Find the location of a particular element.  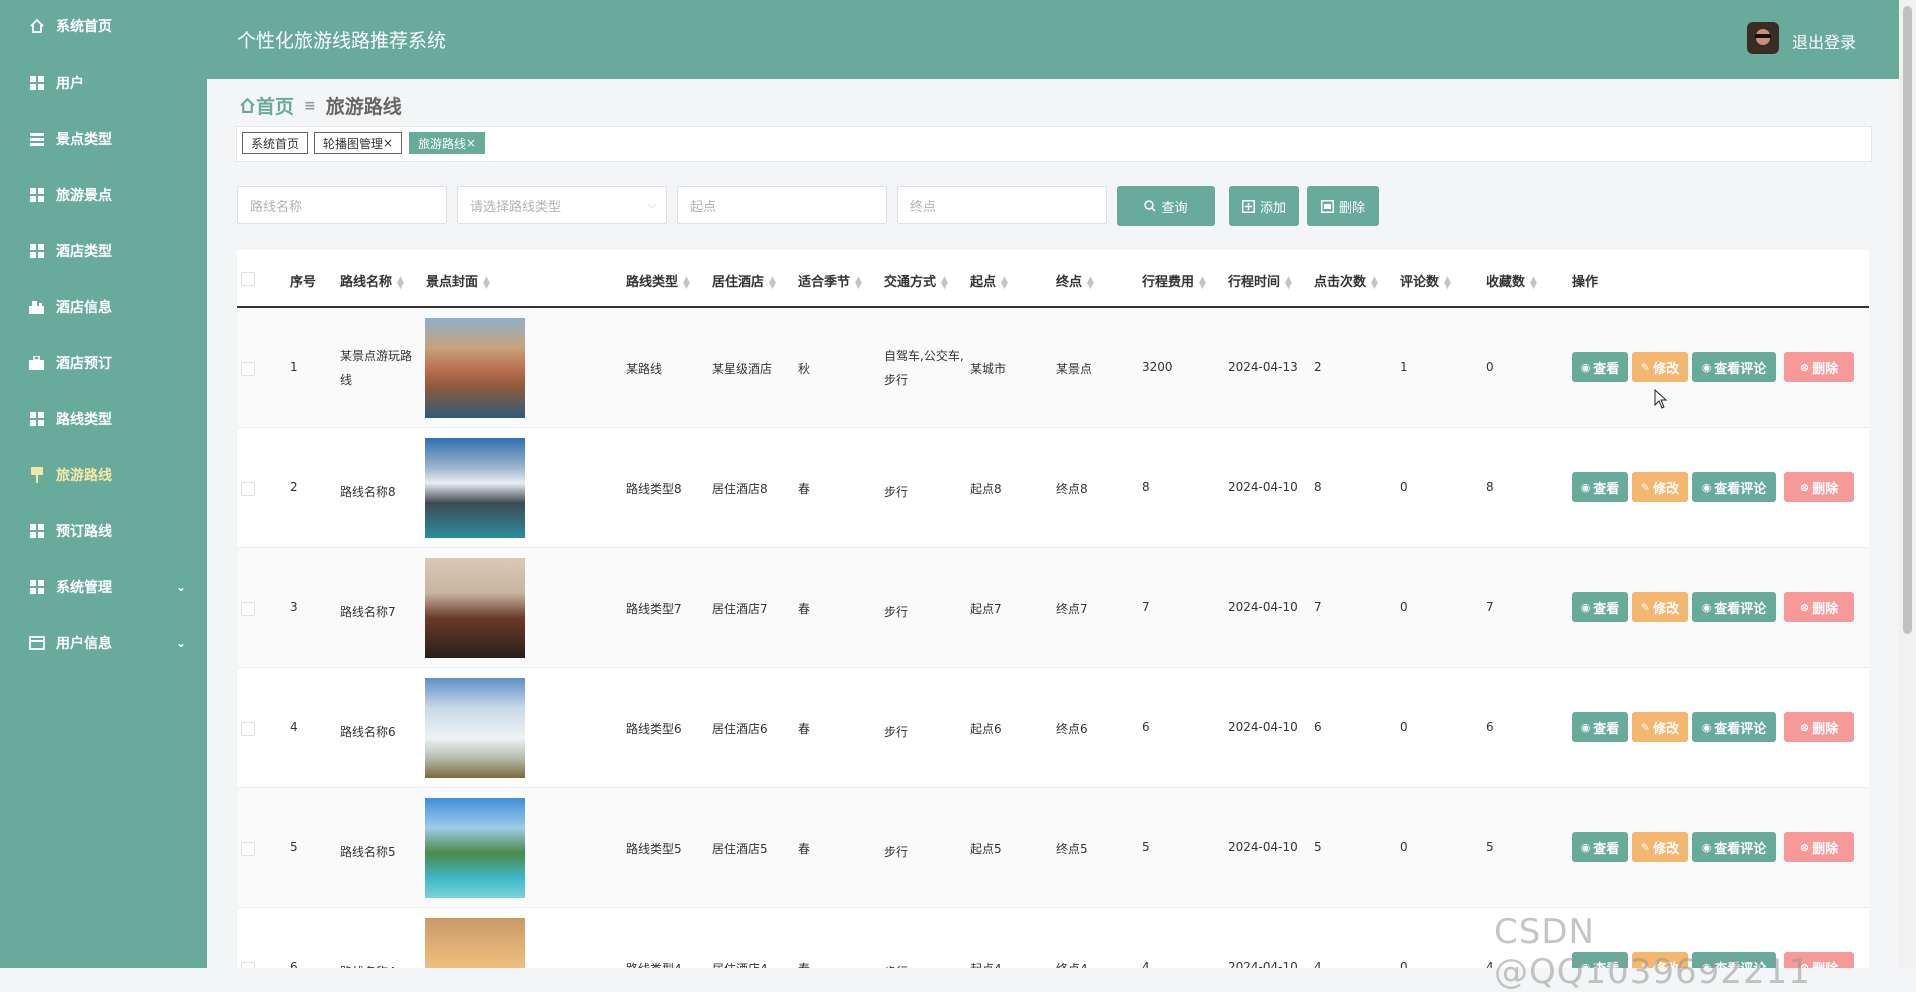

col-type: 路线类型 ▲ ▼ is located at coordinates (658, 280).